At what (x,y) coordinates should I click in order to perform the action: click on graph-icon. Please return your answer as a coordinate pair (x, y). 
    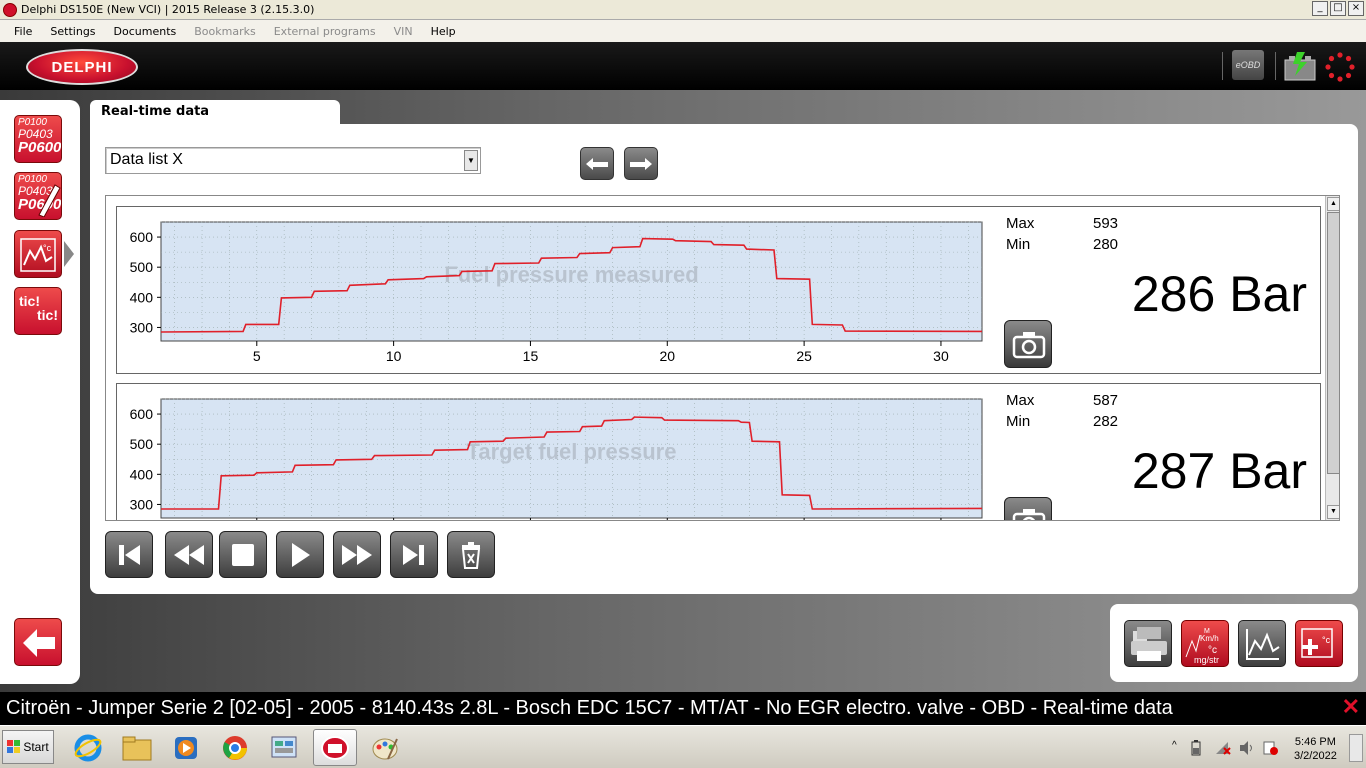
    Looking at the image, I should click on (1263, 644).